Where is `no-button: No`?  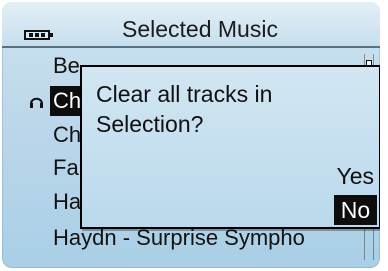
no-button: No is located at coordinates (355, 210).